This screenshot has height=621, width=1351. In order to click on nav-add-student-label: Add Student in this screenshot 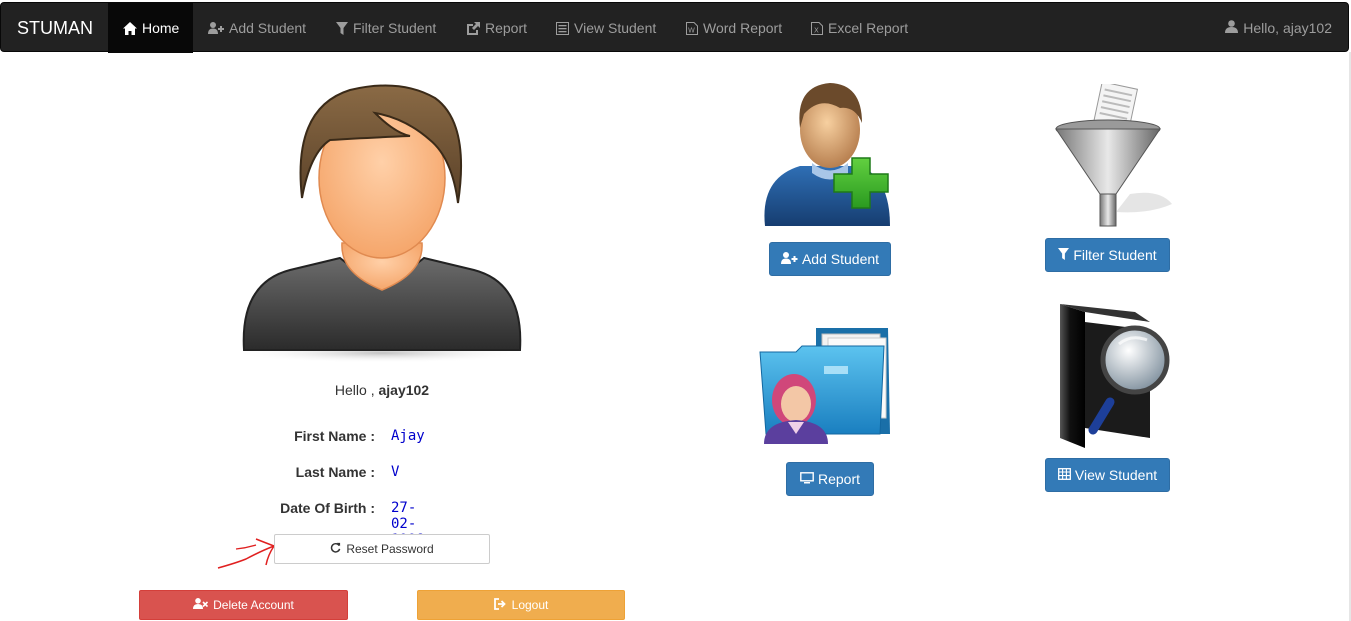, I will do `click(268, 28)`.